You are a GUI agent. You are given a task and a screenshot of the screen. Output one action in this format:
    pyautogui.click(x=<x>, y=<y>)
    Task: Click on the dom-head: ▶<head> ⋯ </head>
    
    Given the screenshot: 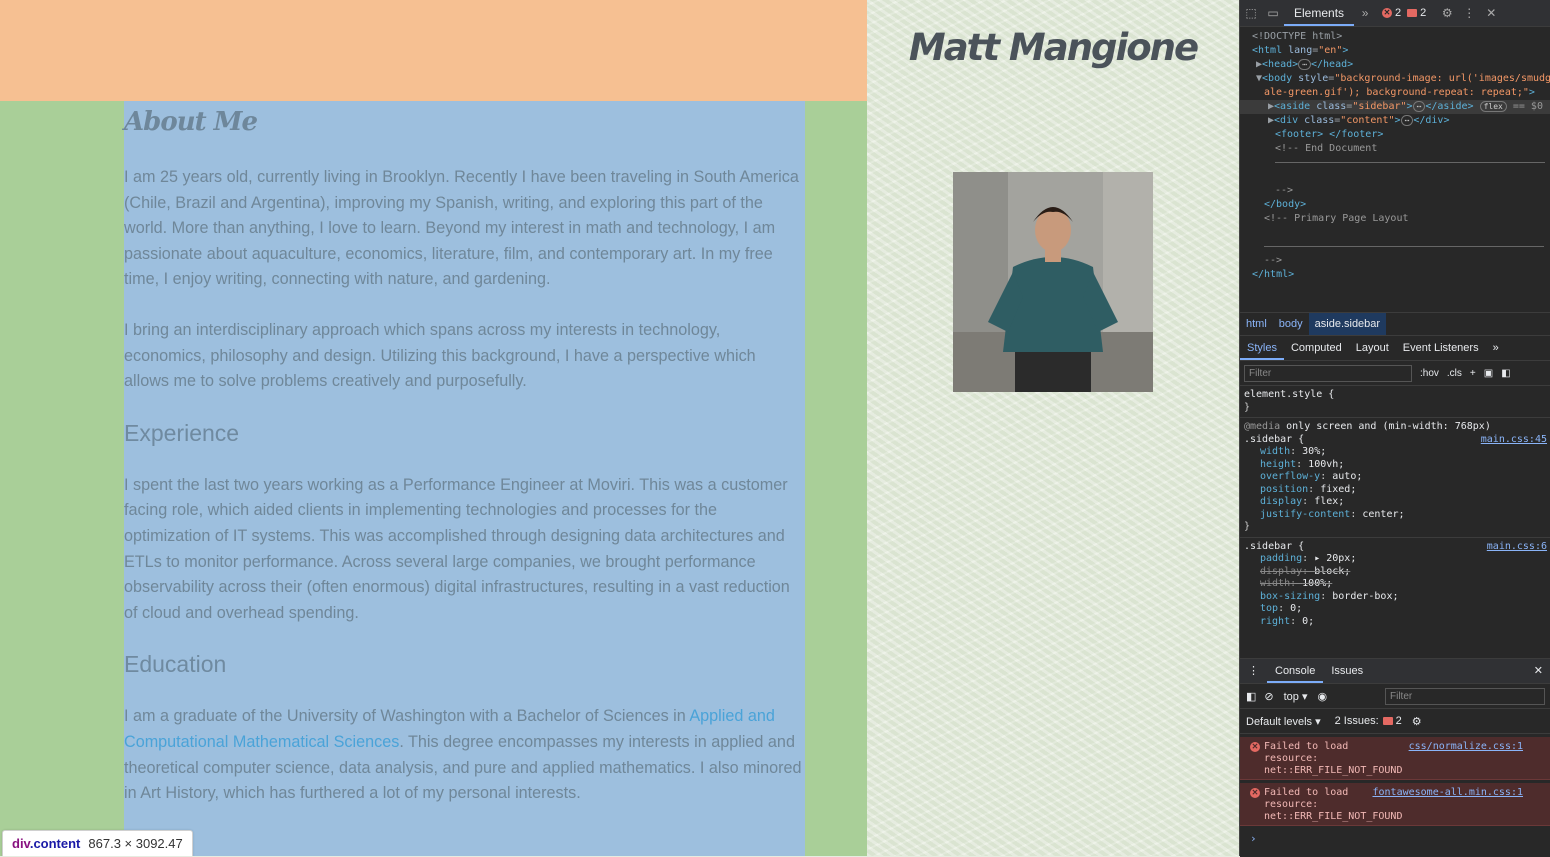 What is the action you would take?
    pyautogui.click(x=1395, y=65)
    